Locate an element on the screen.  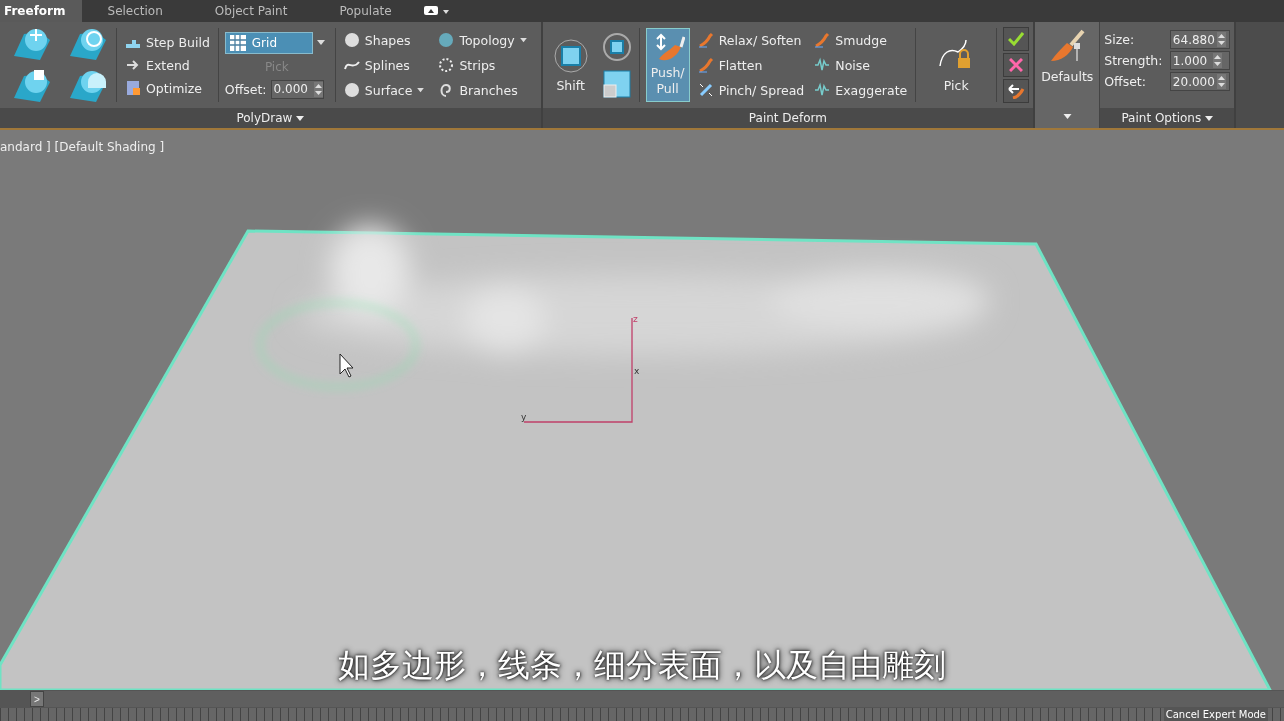
panel-title: Paint Deform is located at coordinates (788, 118).